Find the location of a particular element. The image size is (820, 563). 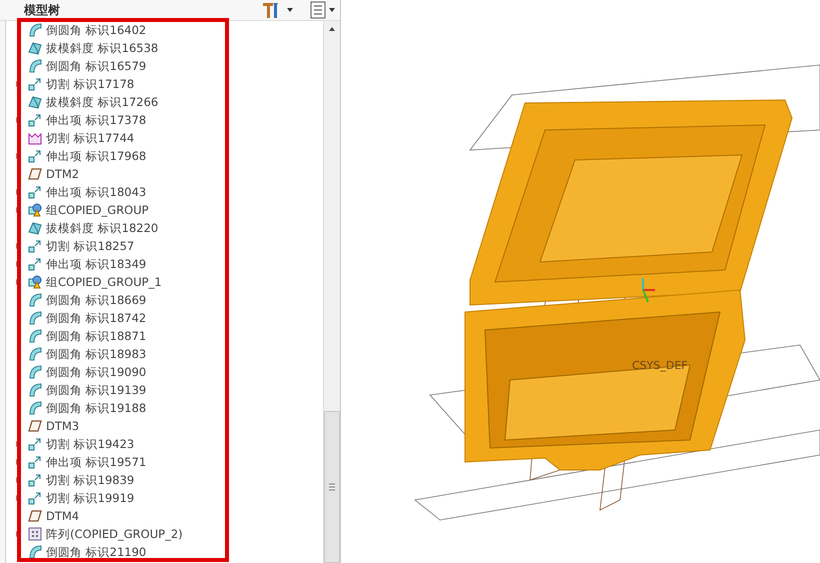

tree-item: 伸出项 标识18349 is located at coordinates (96, 264).